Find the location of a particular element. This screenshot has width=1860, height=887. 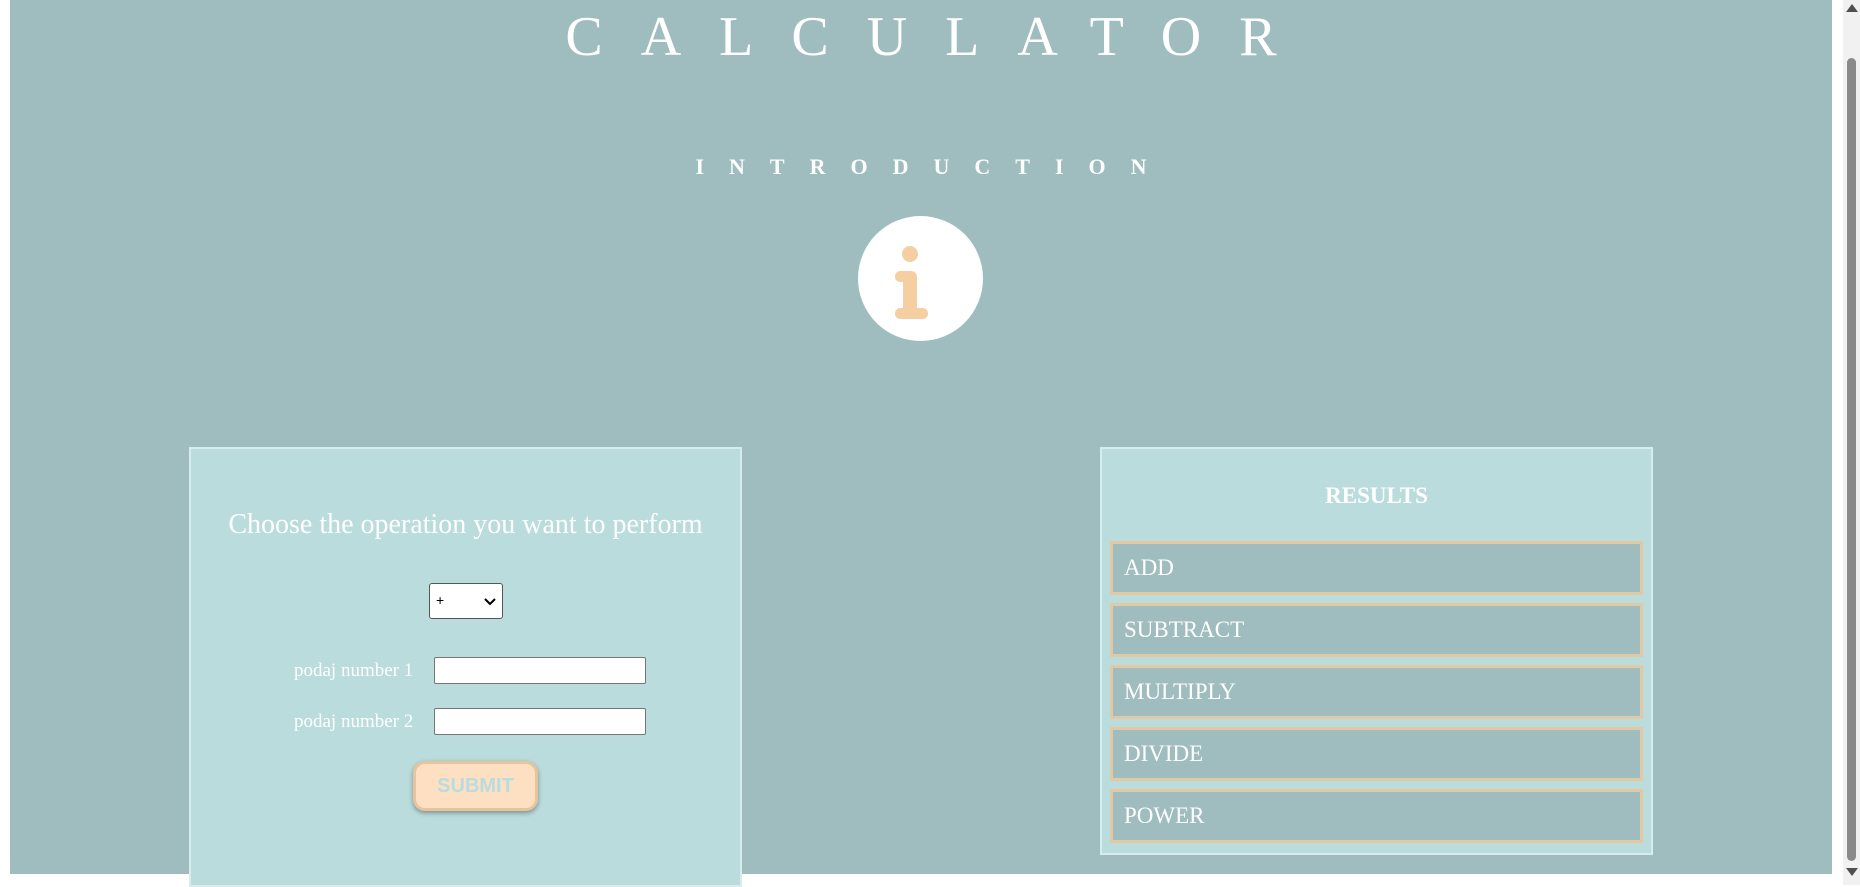

vertical-scrollbar is located at coordinates (1851, 442).